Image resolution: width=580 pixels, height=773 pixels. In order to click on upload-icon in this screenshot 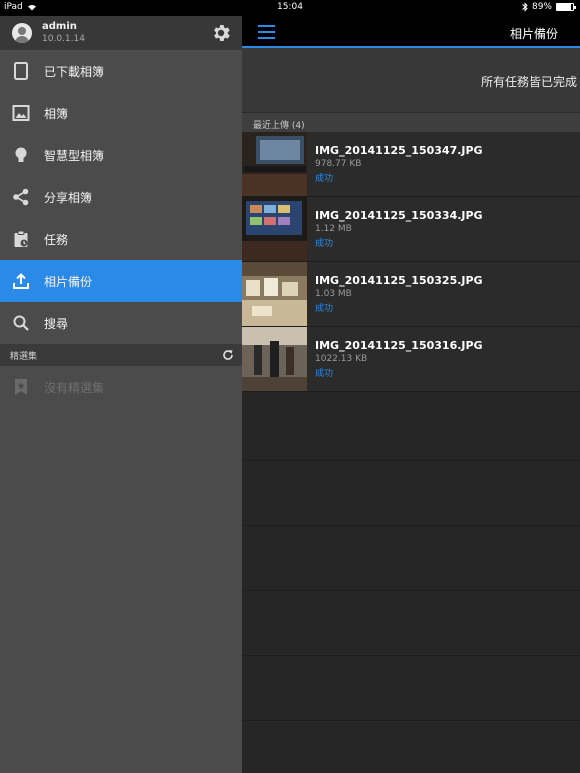, I will do `click(21, 281)`.